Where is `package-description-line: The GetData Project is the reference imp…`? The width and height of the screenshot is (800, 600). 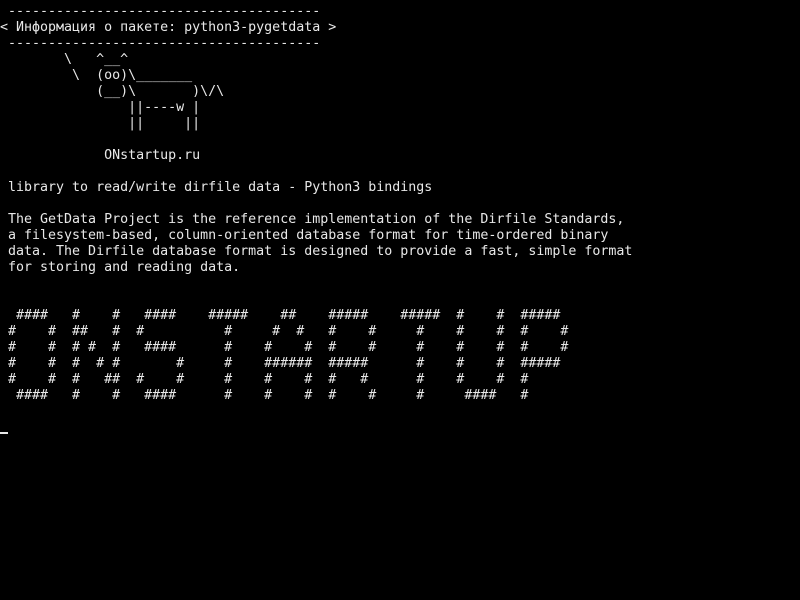
package-description-line: The GetData Project is the reference imp… is located at coordinates (312, 219).